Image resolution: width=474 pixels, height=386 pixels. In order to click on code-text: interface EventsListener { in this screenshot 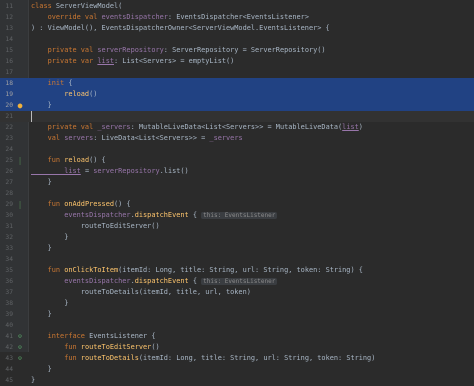, I will do `click(93, 336)`.